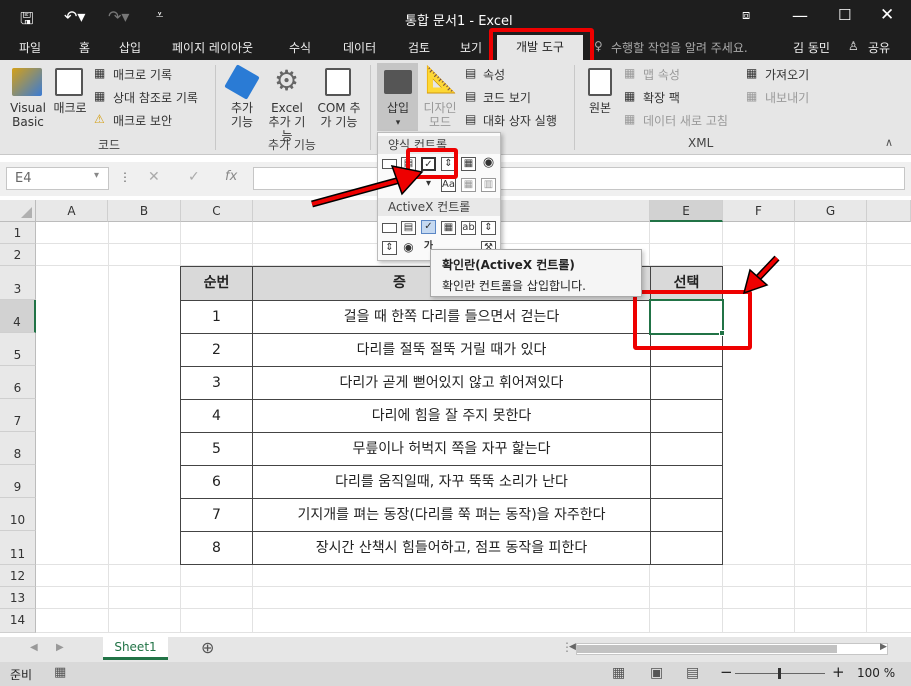 The width and height of the screenshot is (911, 686). I want to click on normal-view-icon: ▦, so click(618, 673).